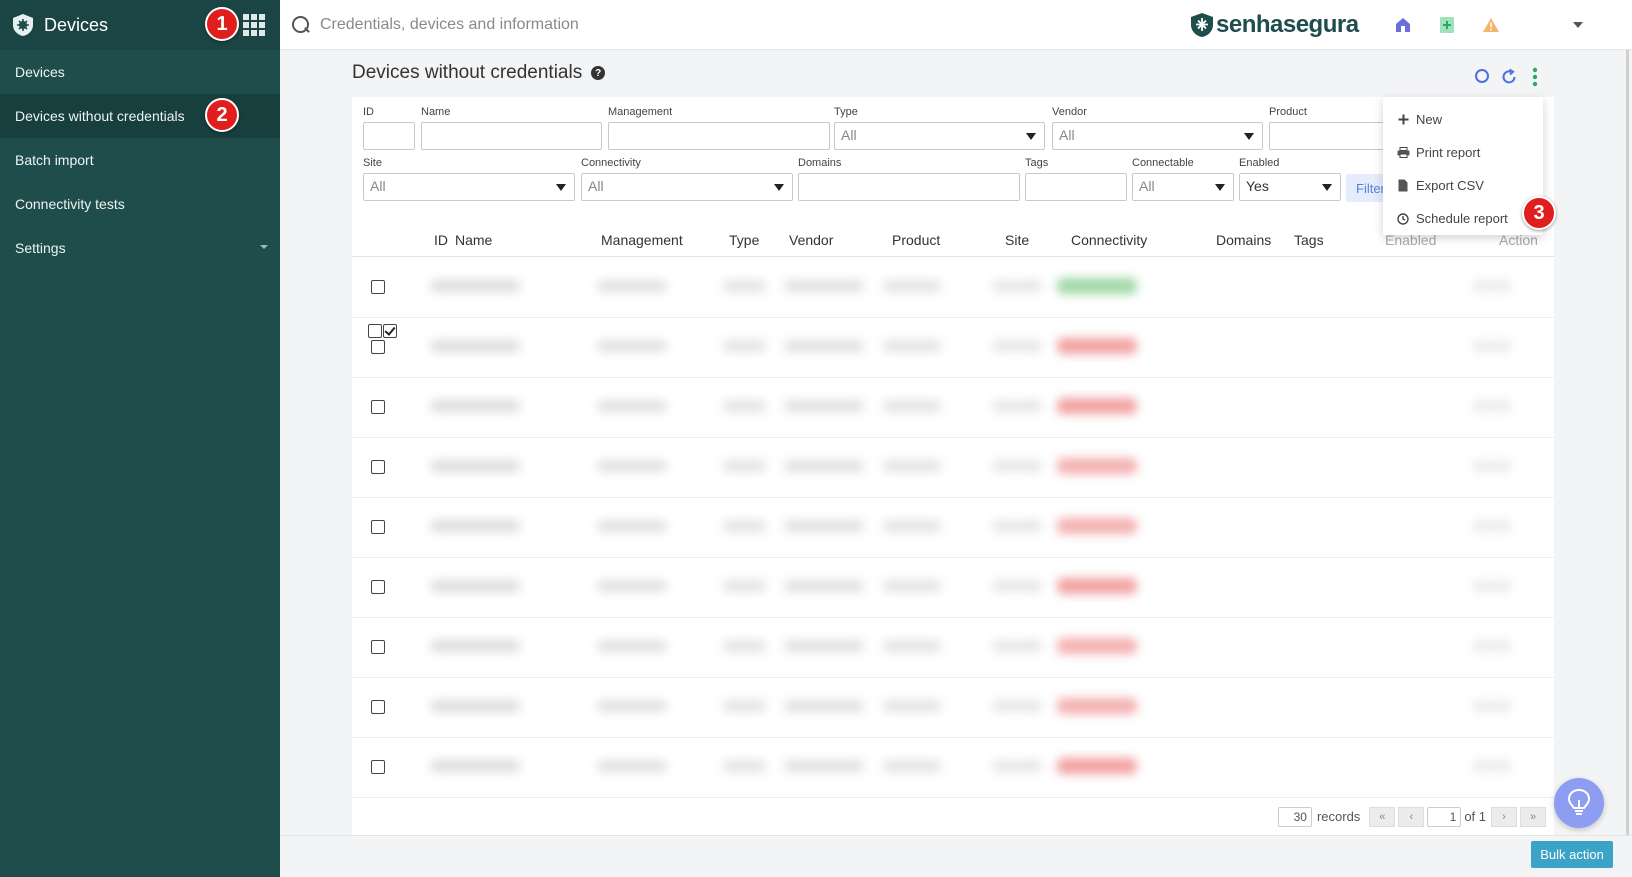 Image resolution: width=1632 pixels, height=877 pixels. What do you see at coordinates (1579, 803) in the screenshot?
I see `lightbulb-icon` at bounding box center [1579, 803].